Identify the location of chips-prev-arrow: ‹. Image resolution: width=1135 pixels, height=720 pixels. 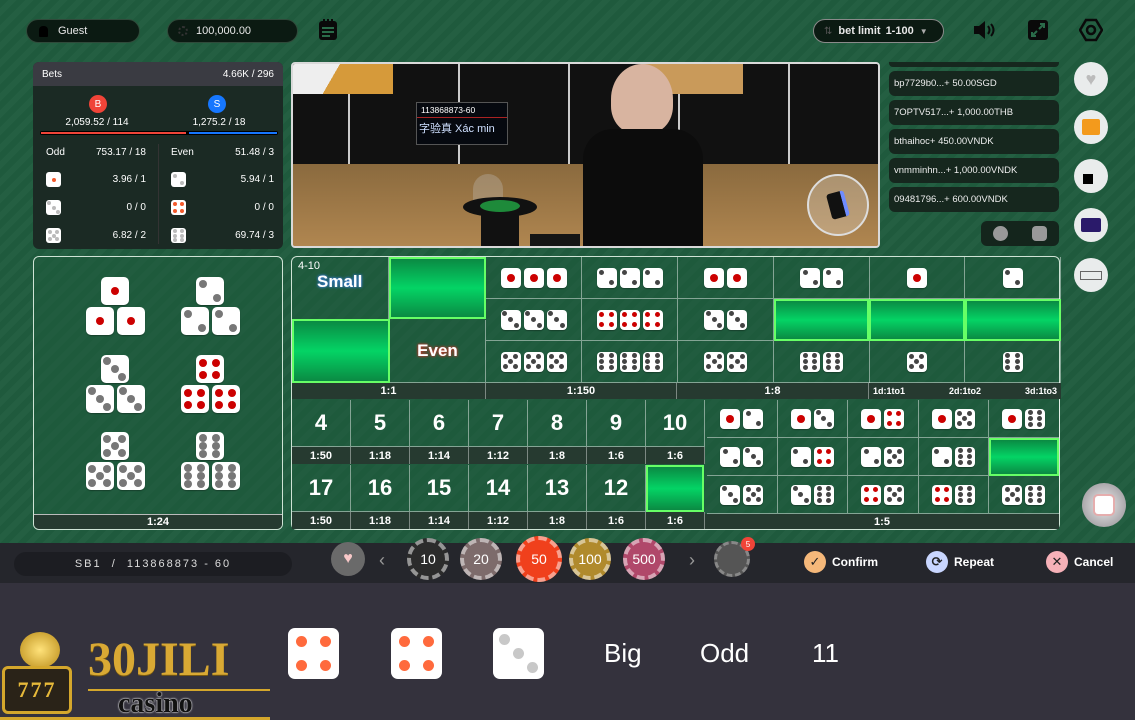
(382, 560).